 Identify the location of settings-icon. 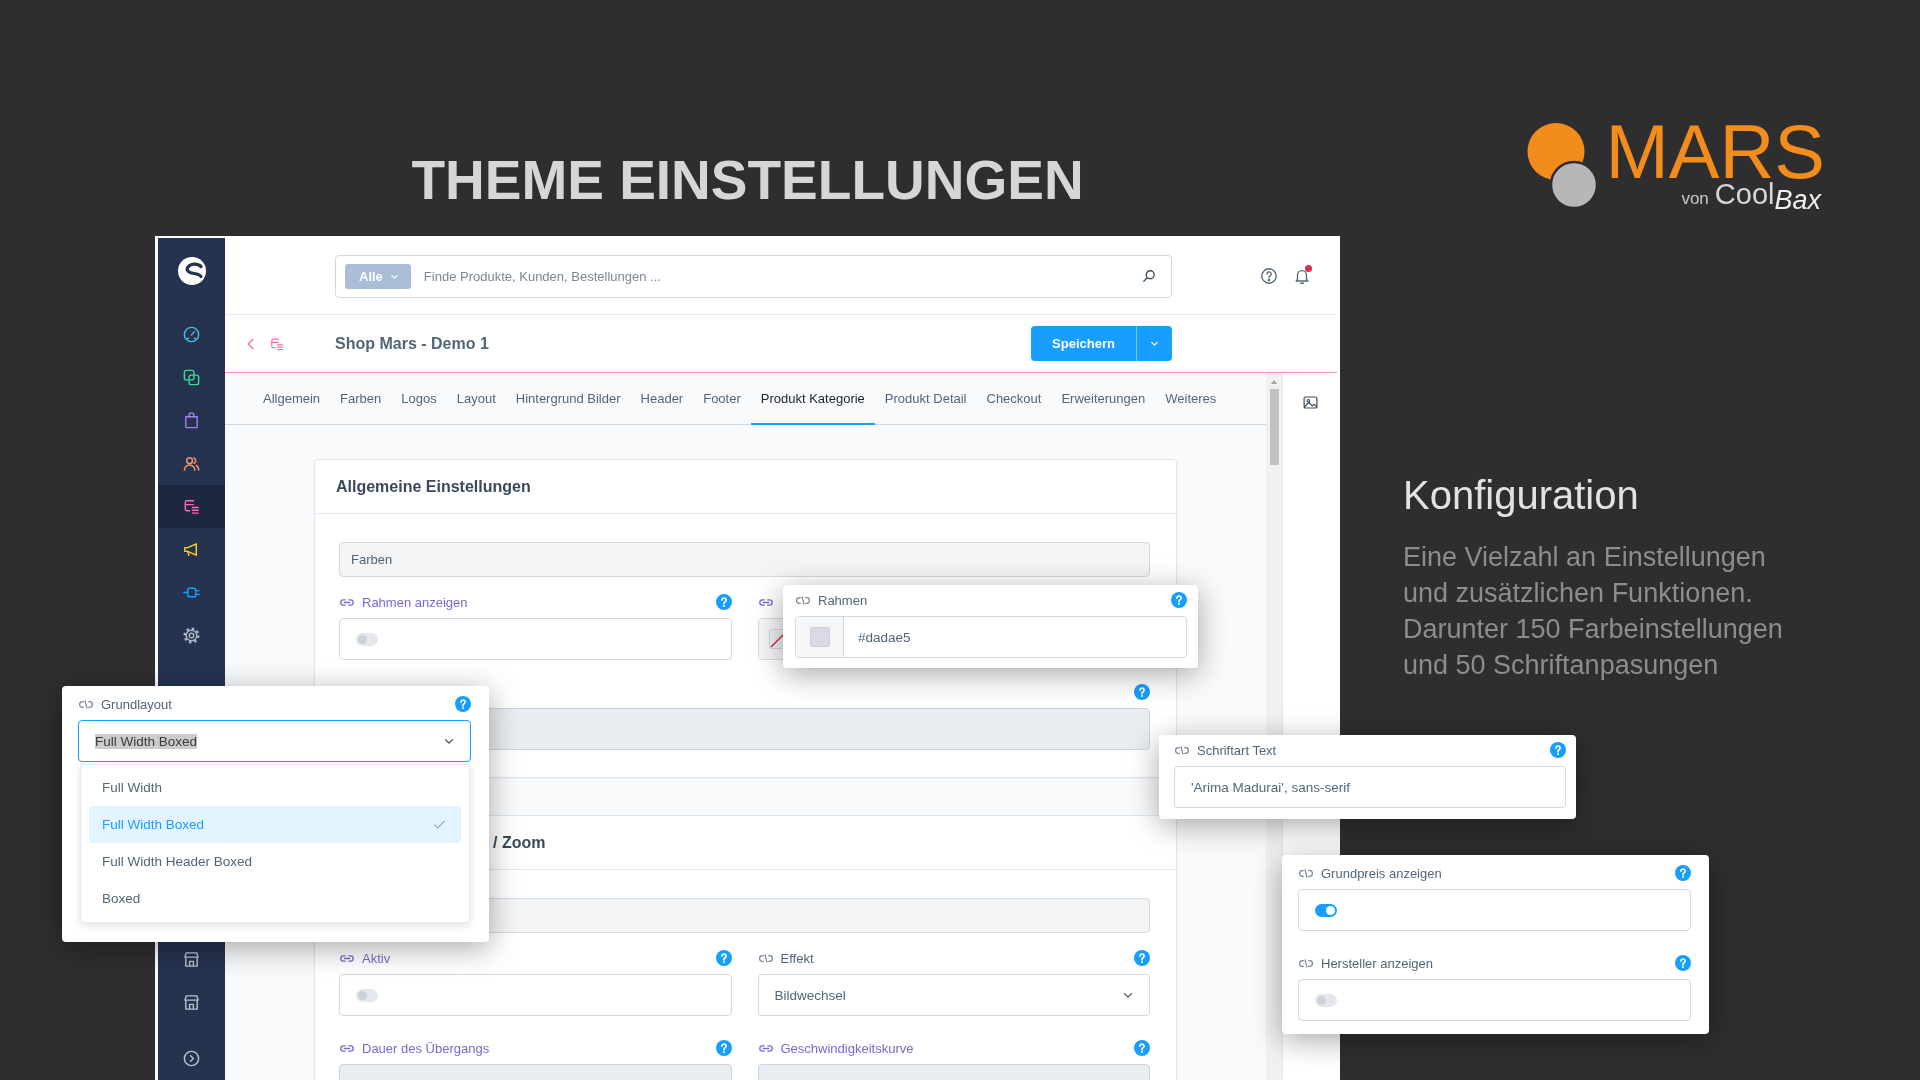
(191, 635).